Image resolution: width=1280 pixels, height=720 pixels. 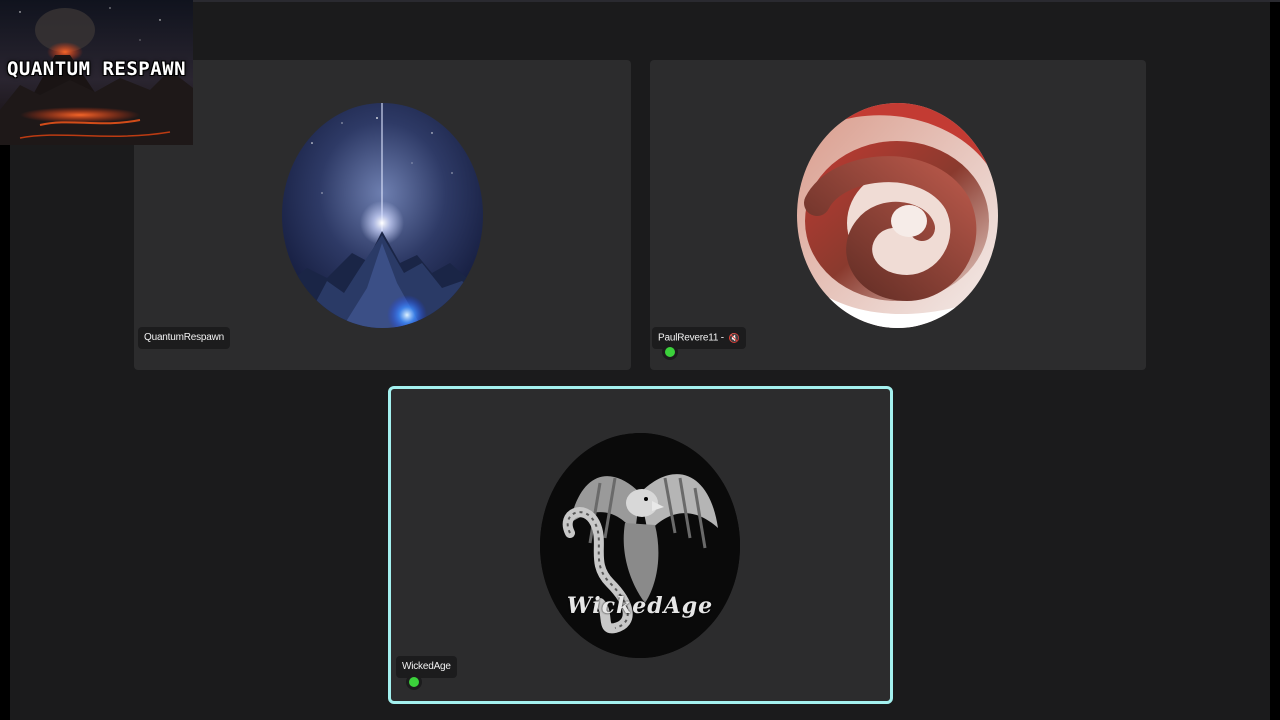 What do you see at coordinates (734, 338) in the screenshot?
I see `mic-muted-icon: 🔇` at bounding box center [734, 338].